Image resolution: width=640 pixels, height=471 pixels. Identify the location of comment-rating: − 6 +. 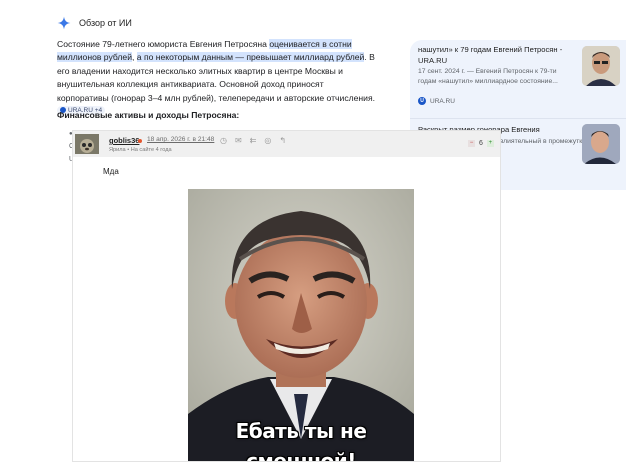
(481, 143).